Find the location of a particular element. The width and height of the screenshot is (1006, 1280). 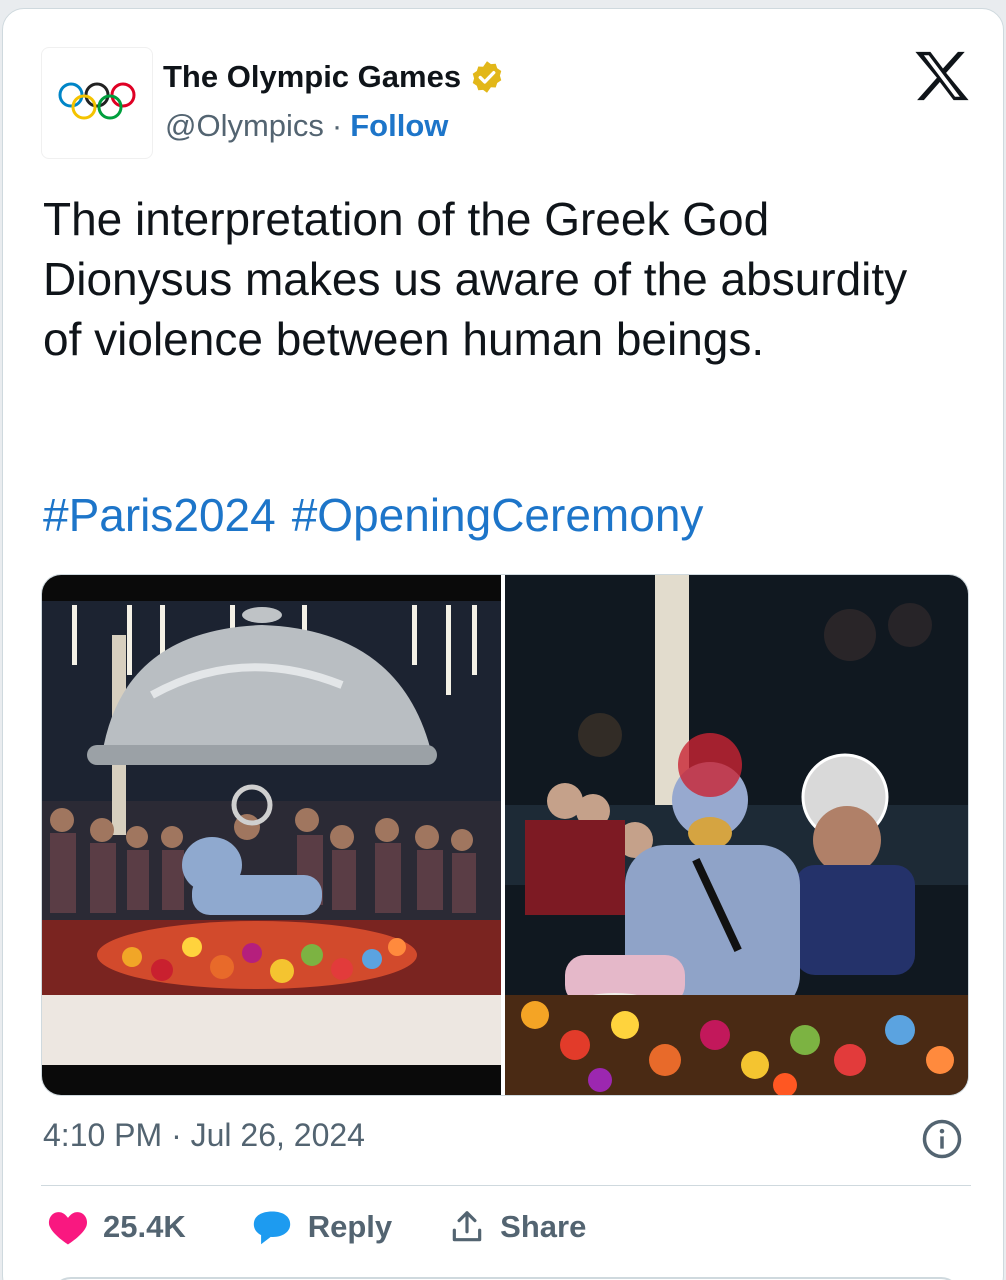

x-logo-icon is located at coordinates (942, 76).